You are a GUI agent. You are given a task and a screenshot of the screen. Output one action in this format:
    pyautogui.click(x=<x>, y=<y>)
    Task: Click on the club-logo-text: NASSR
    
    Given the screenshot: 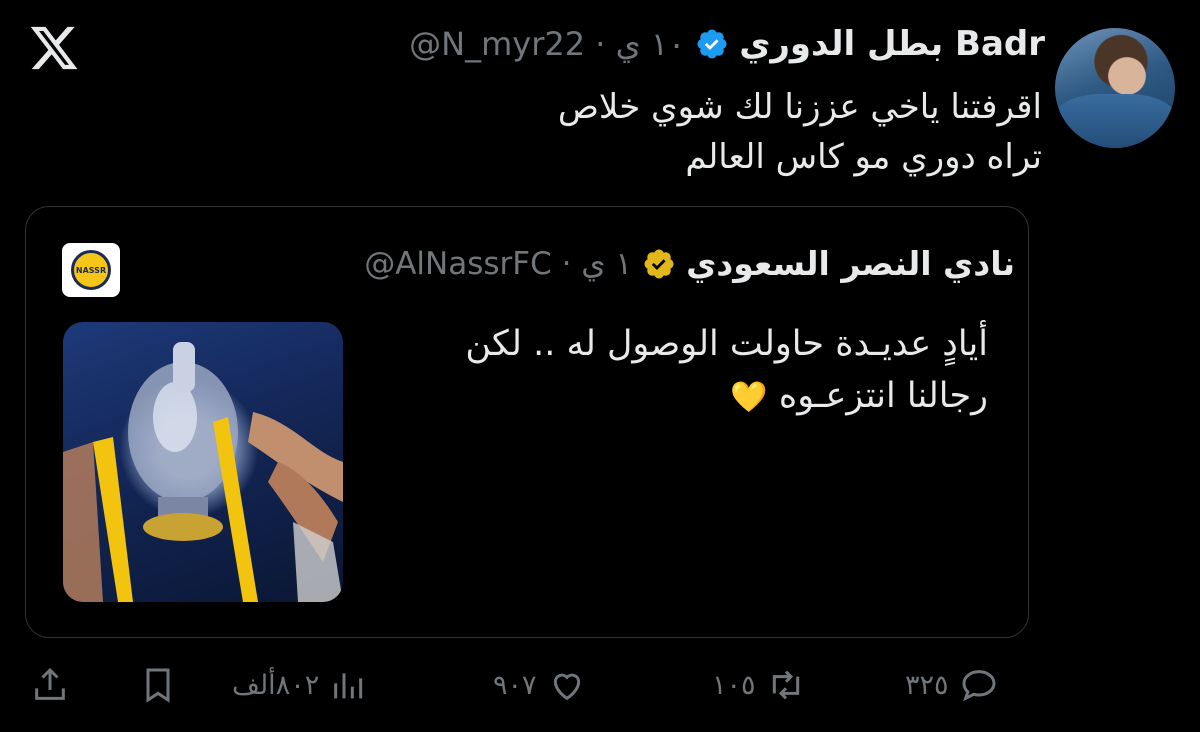 What is the action you would take?
    pyautogui.click(x=91, y=270)
    